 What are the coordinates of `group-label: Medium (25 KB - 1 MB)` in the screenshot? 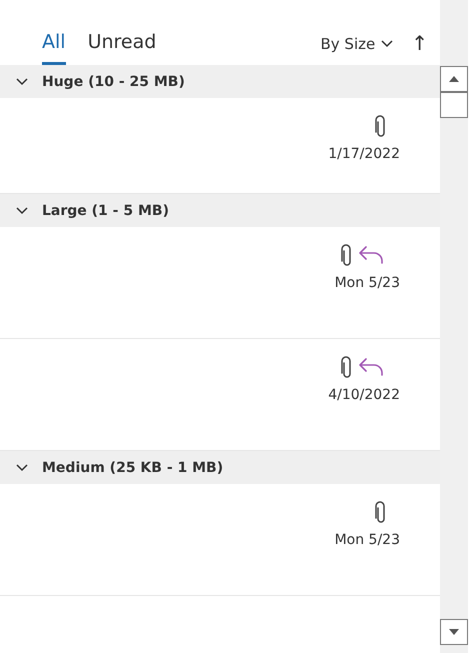 It's located at (133, 468).